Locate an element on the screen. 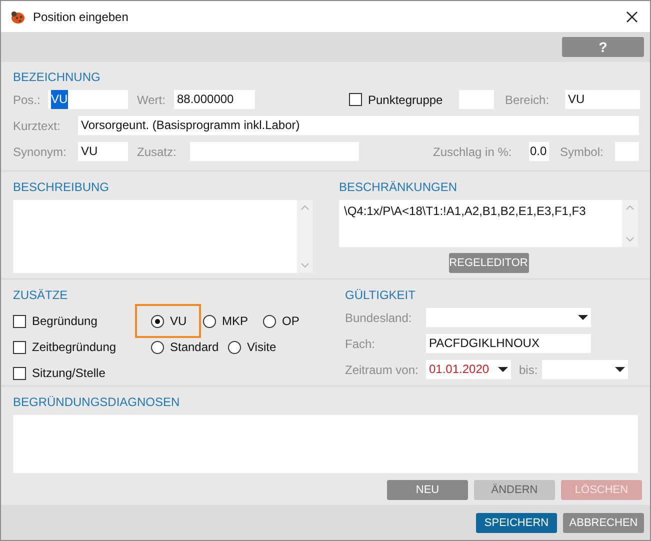 The height and width of the screenshot is (541, 651). field-label: Kurztext: is located at coordinates (37, 125).